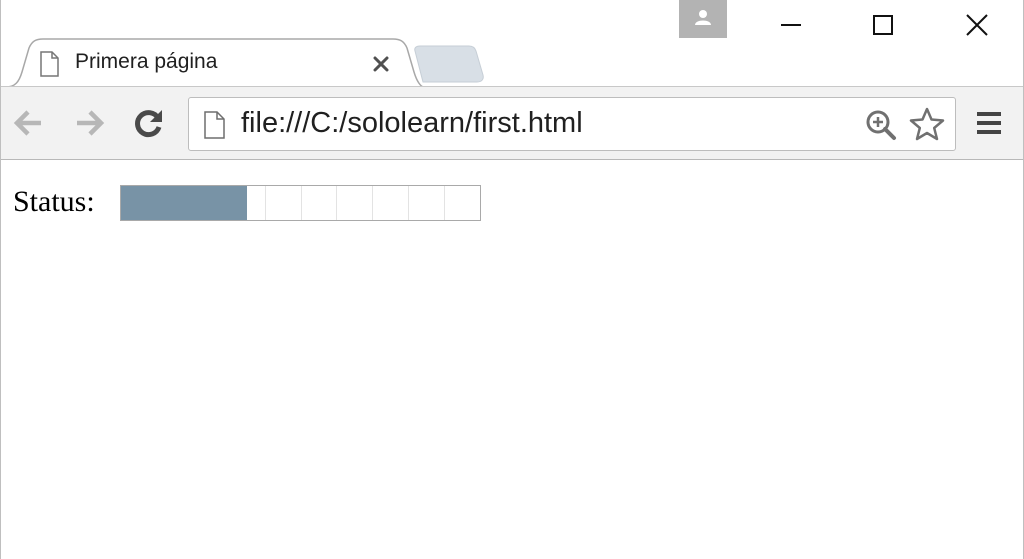 The image size is (1024, 559). I want to click on back-button, so click(29, 125).